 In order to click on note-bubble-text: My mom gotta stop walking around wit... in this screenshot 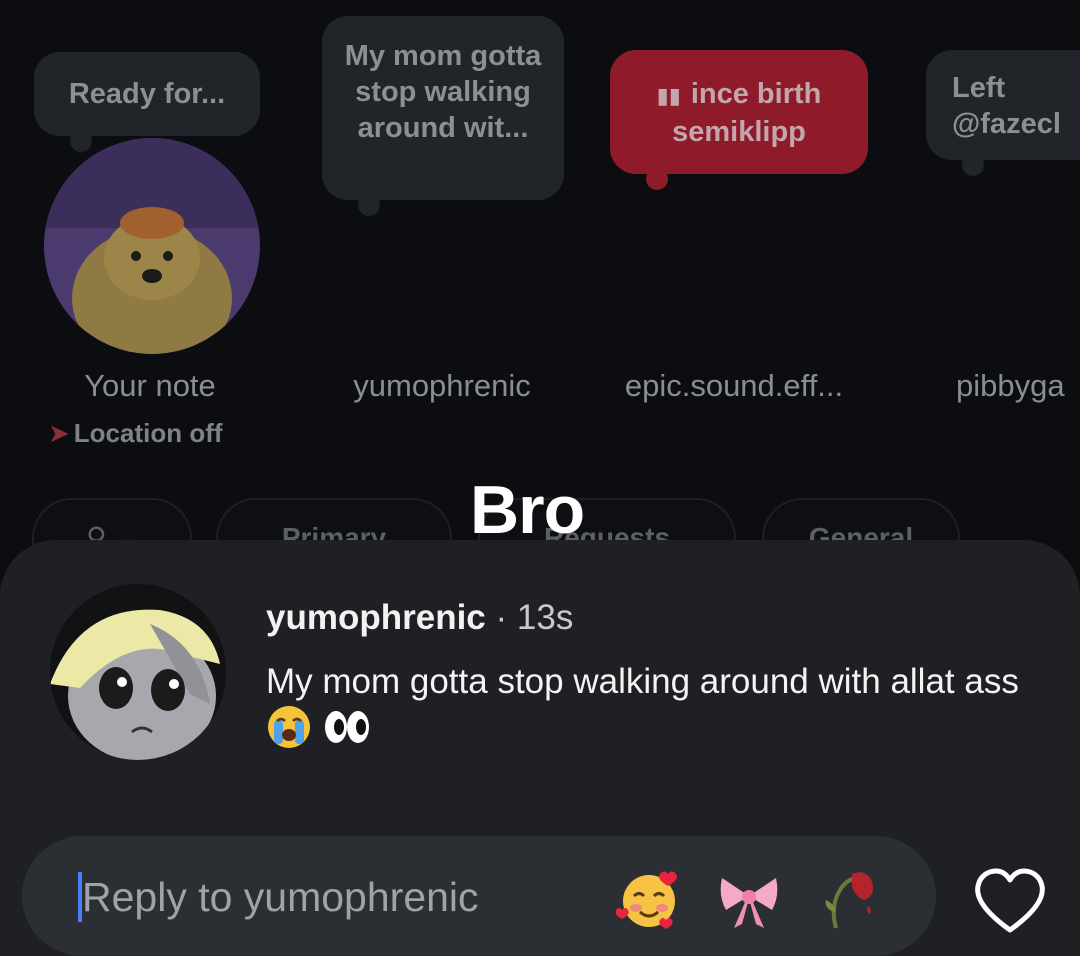, I will do `click(443, 92)`.